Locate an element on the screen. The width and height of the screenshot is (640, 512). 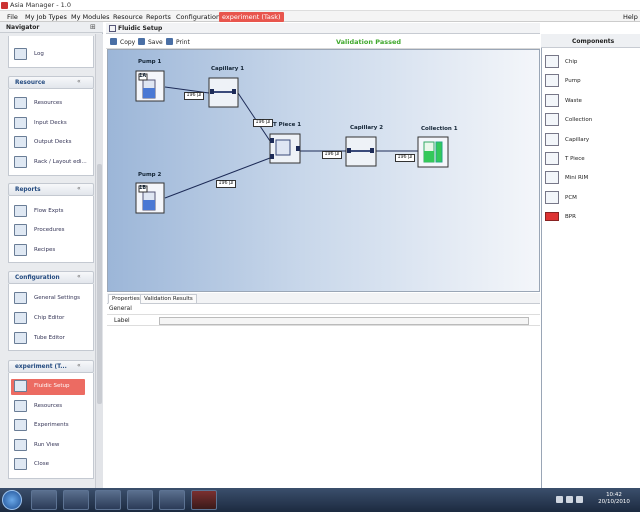
taskbar-explorer-button is located at coordinates (44, 500).